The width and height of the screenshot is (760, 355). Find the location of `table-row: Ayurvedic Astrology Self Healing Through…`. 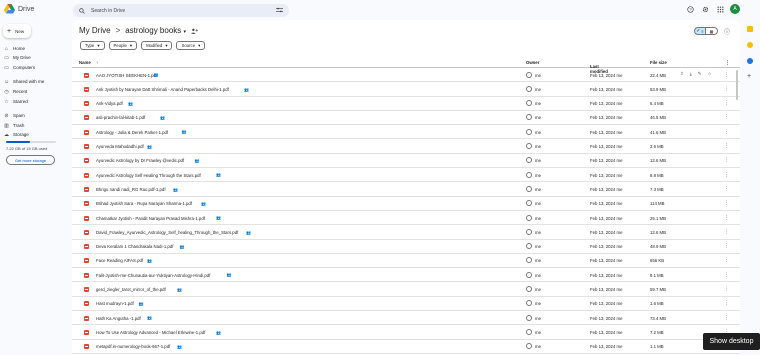

table-row: Ayurvedic Astrology Self Healing Through… is located at coordinates (406, 175).